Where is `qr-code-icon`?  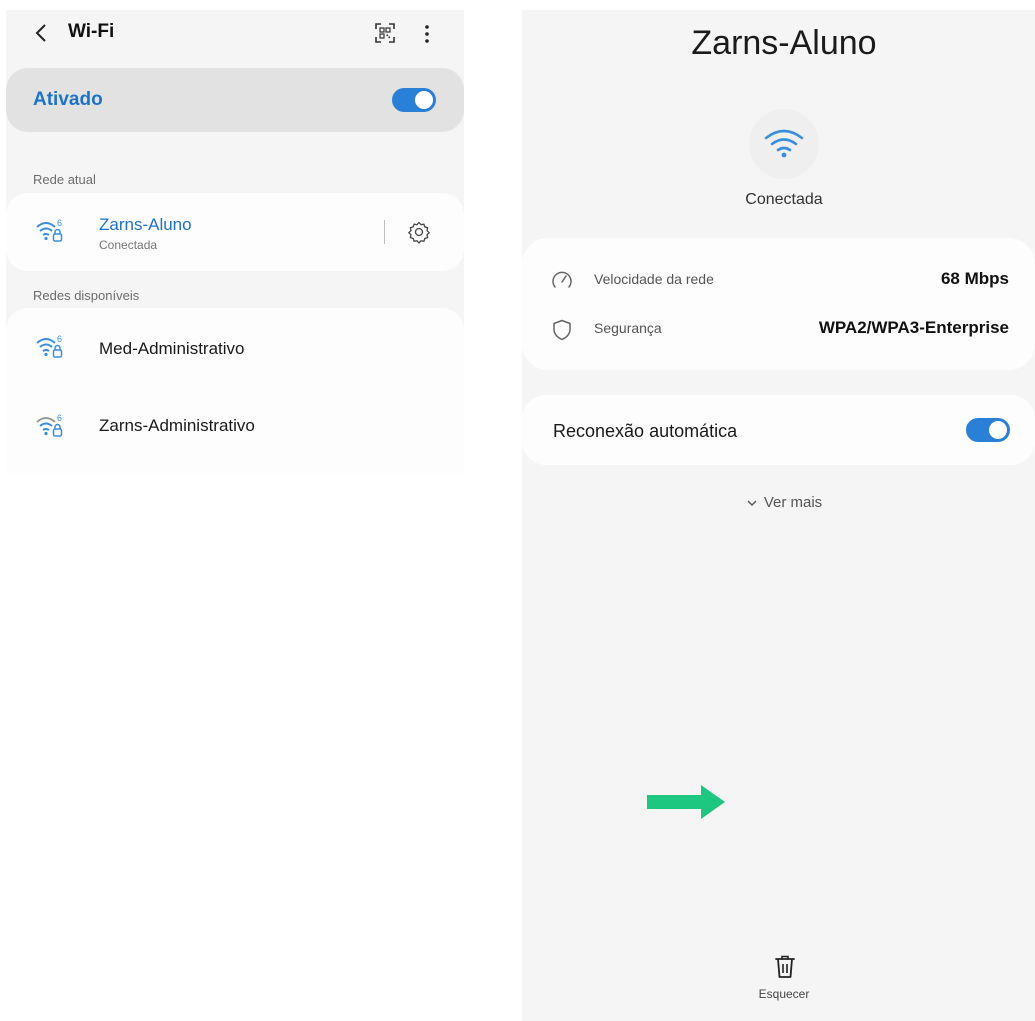 qr-code-icon is located at coordinates (385, 33).